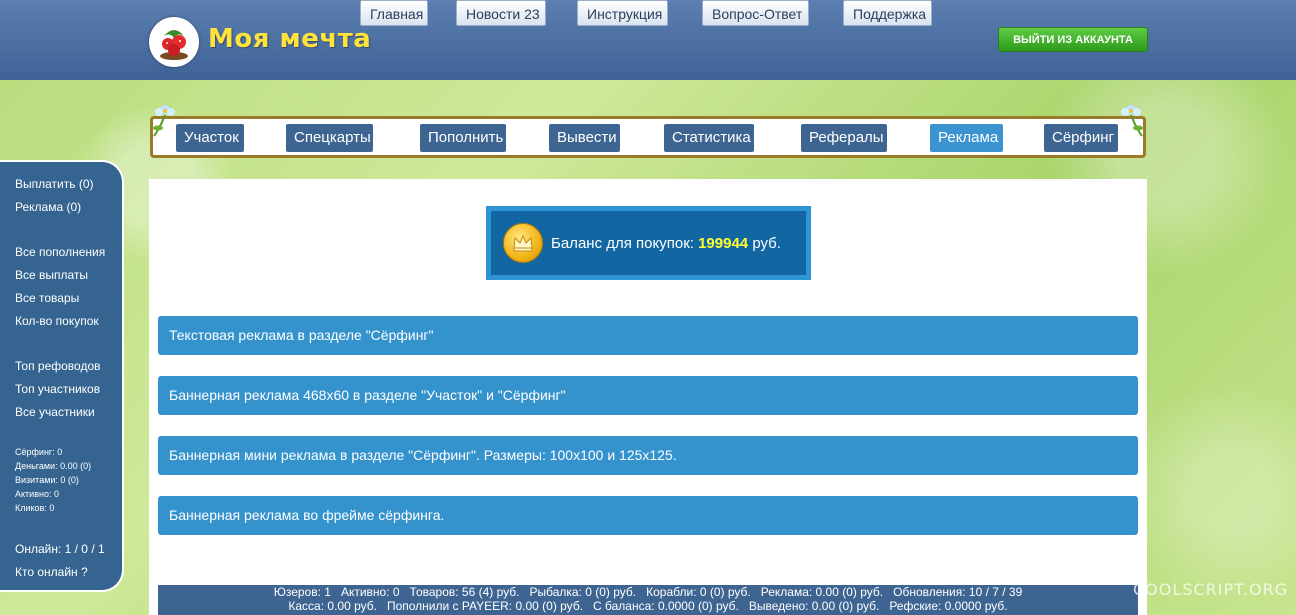 Image resolution: width=1296 pixels, height=615 pixels. Describe the element at coordinates (887, 13) in the screenshot. I see `nav-support: Поддержка` at that location.